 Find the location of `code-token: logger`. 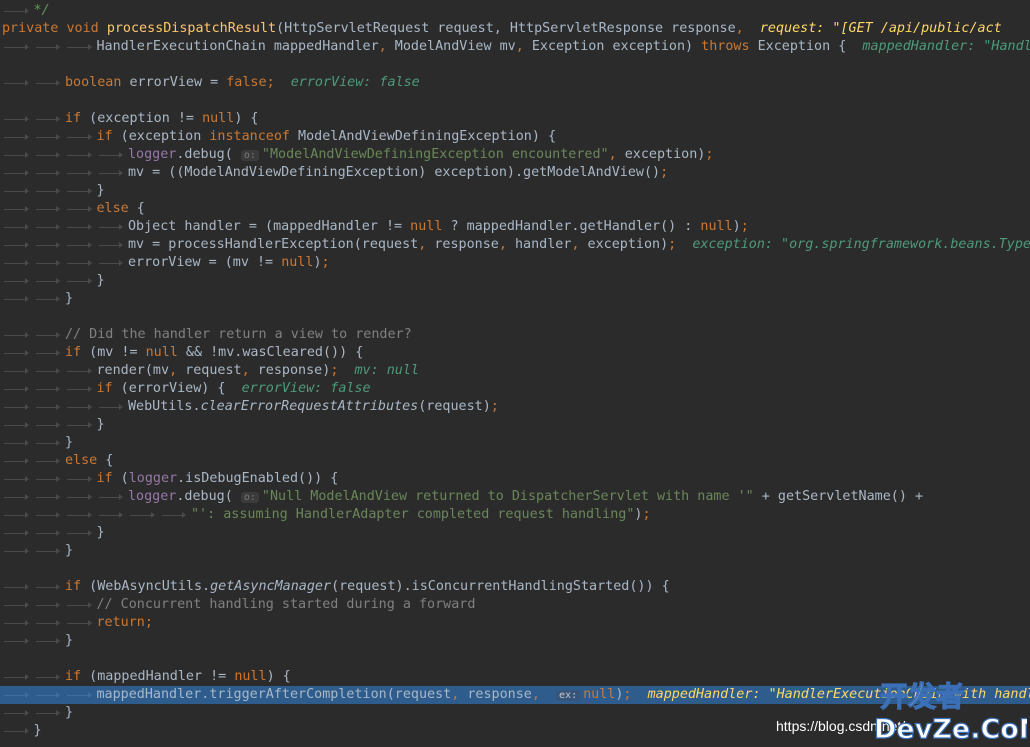

code-token: logger is located at coordinates (152, 496).